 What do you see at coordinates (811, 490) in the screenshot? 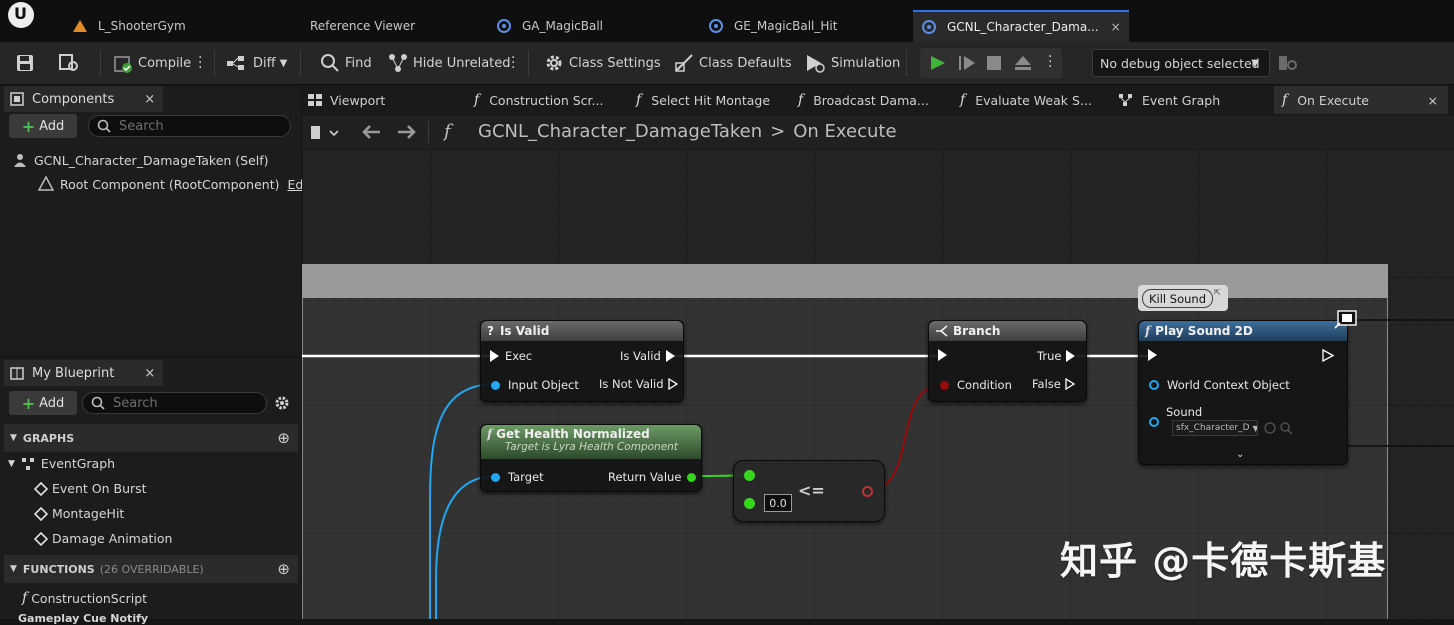
I see `operator-label: <=` at bounding box center [811, 490].